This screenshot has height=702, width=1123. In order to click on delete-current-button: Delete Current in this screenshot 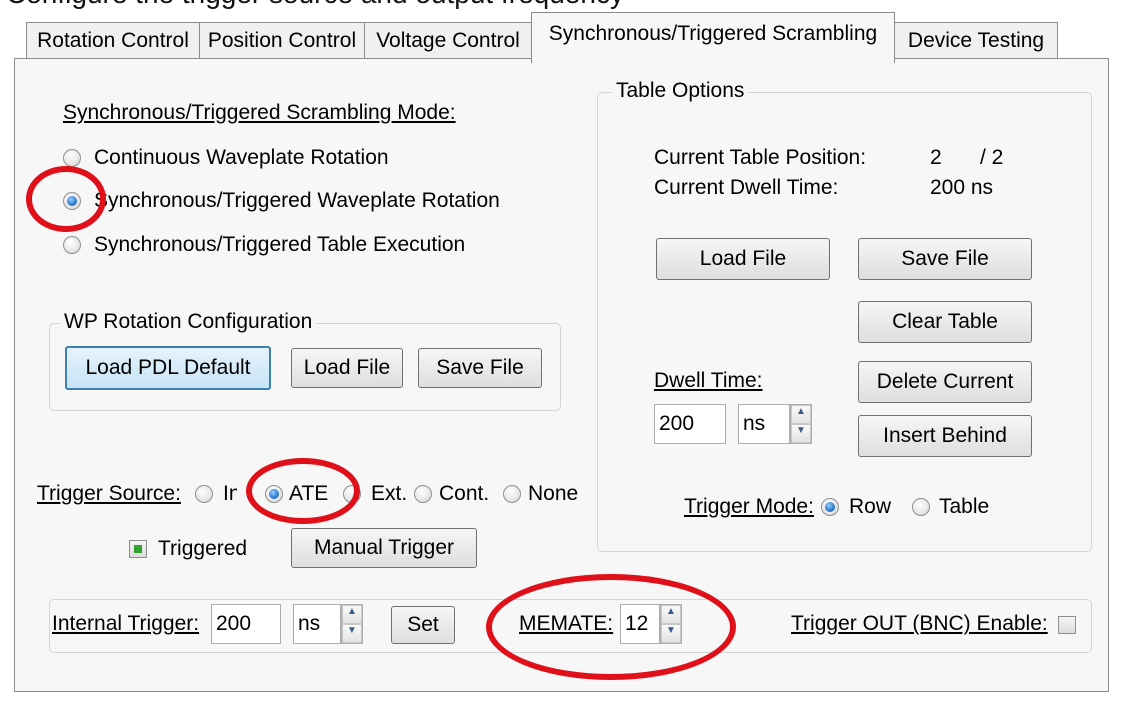, I will do `click(945, 382)`.